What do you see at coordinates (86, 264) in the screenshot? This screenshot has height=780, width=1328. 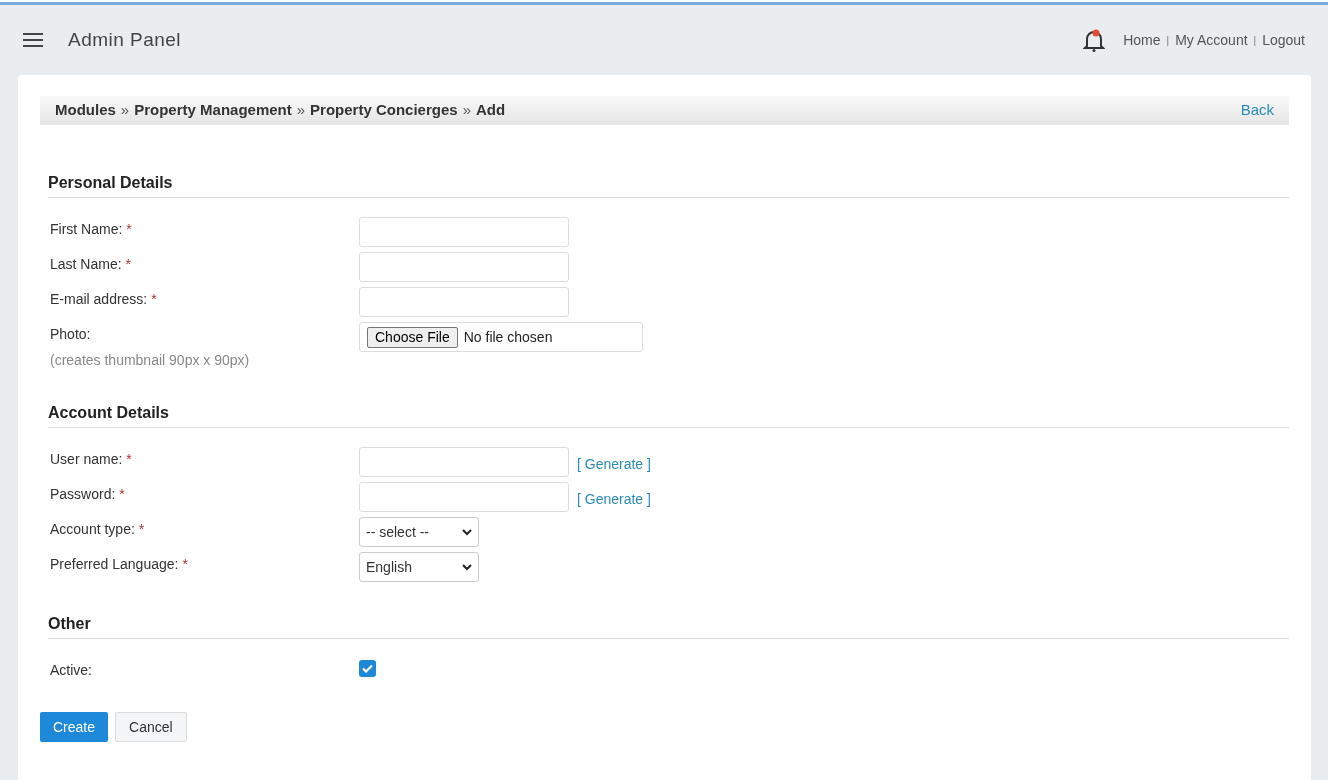 I see `field-label: Last Name:` at bounding box center [86, 264].